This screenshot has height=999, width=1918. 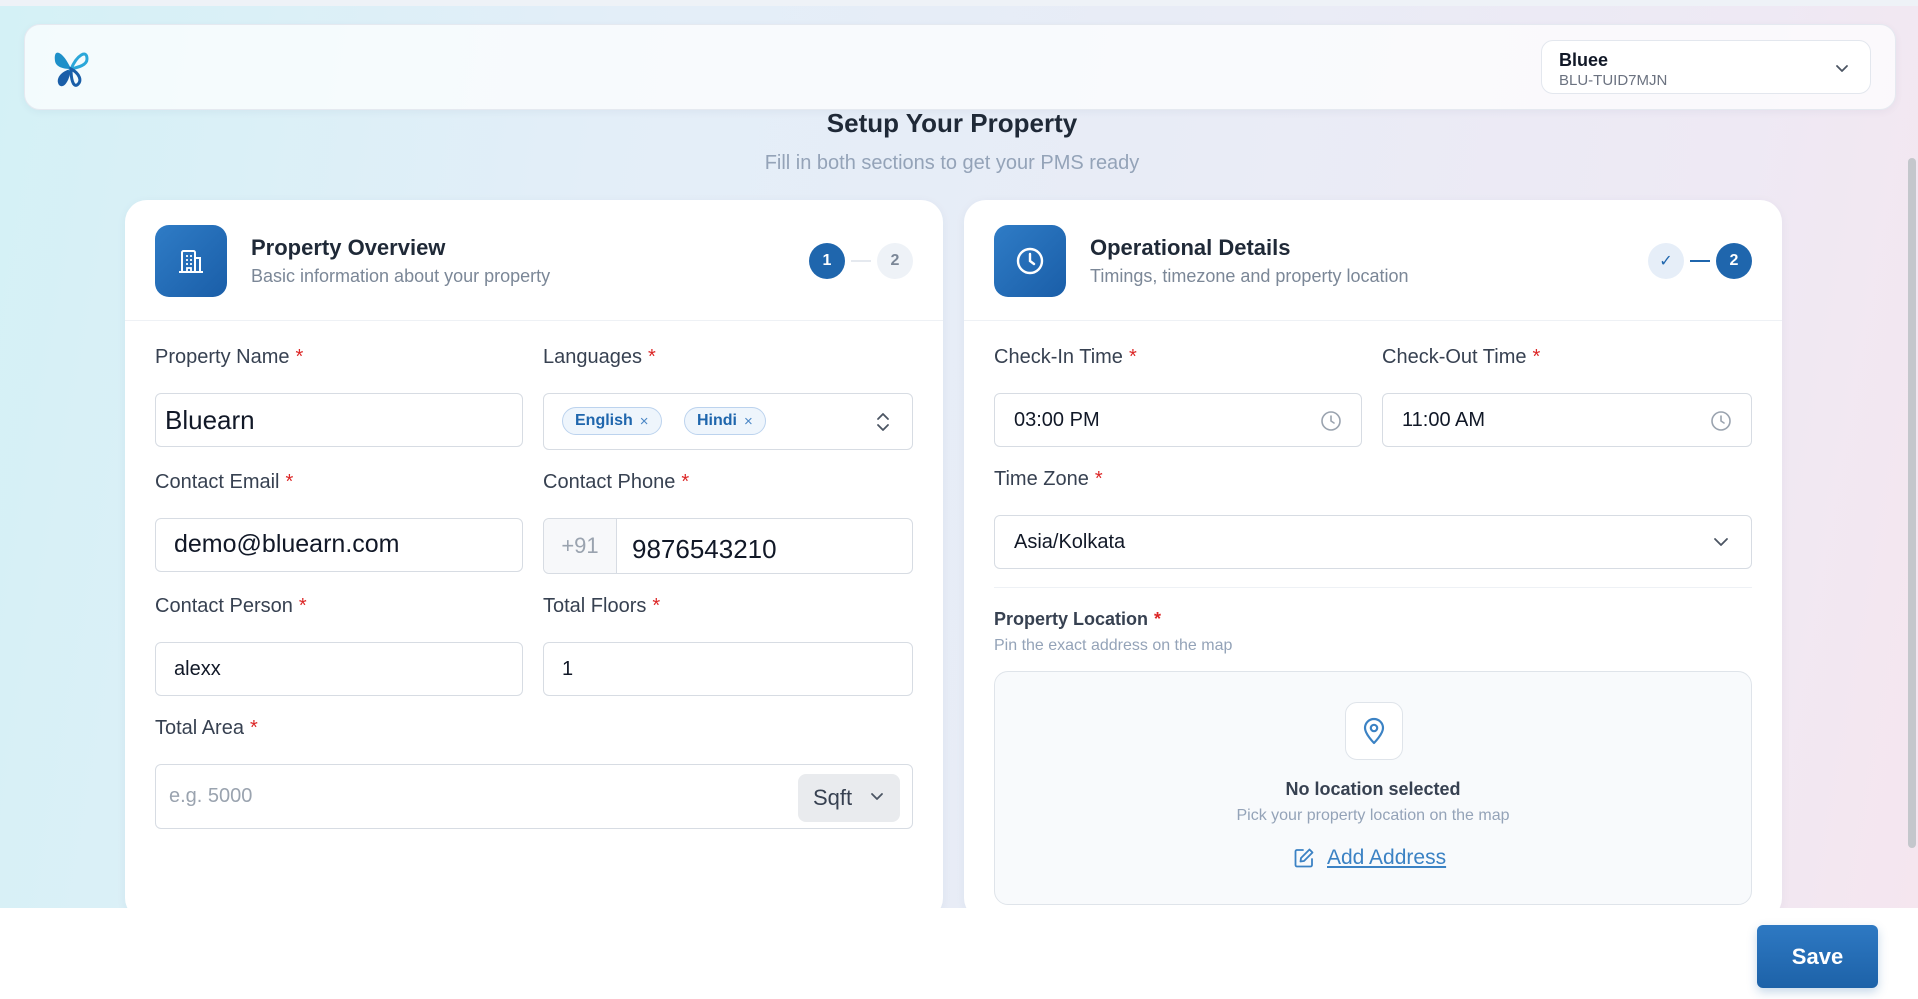 What do you see at coordinates (534, 796) in the screenshot?
I see `total-area-input: e.g. 5000 Sqft` at bounding box center [534, 796].